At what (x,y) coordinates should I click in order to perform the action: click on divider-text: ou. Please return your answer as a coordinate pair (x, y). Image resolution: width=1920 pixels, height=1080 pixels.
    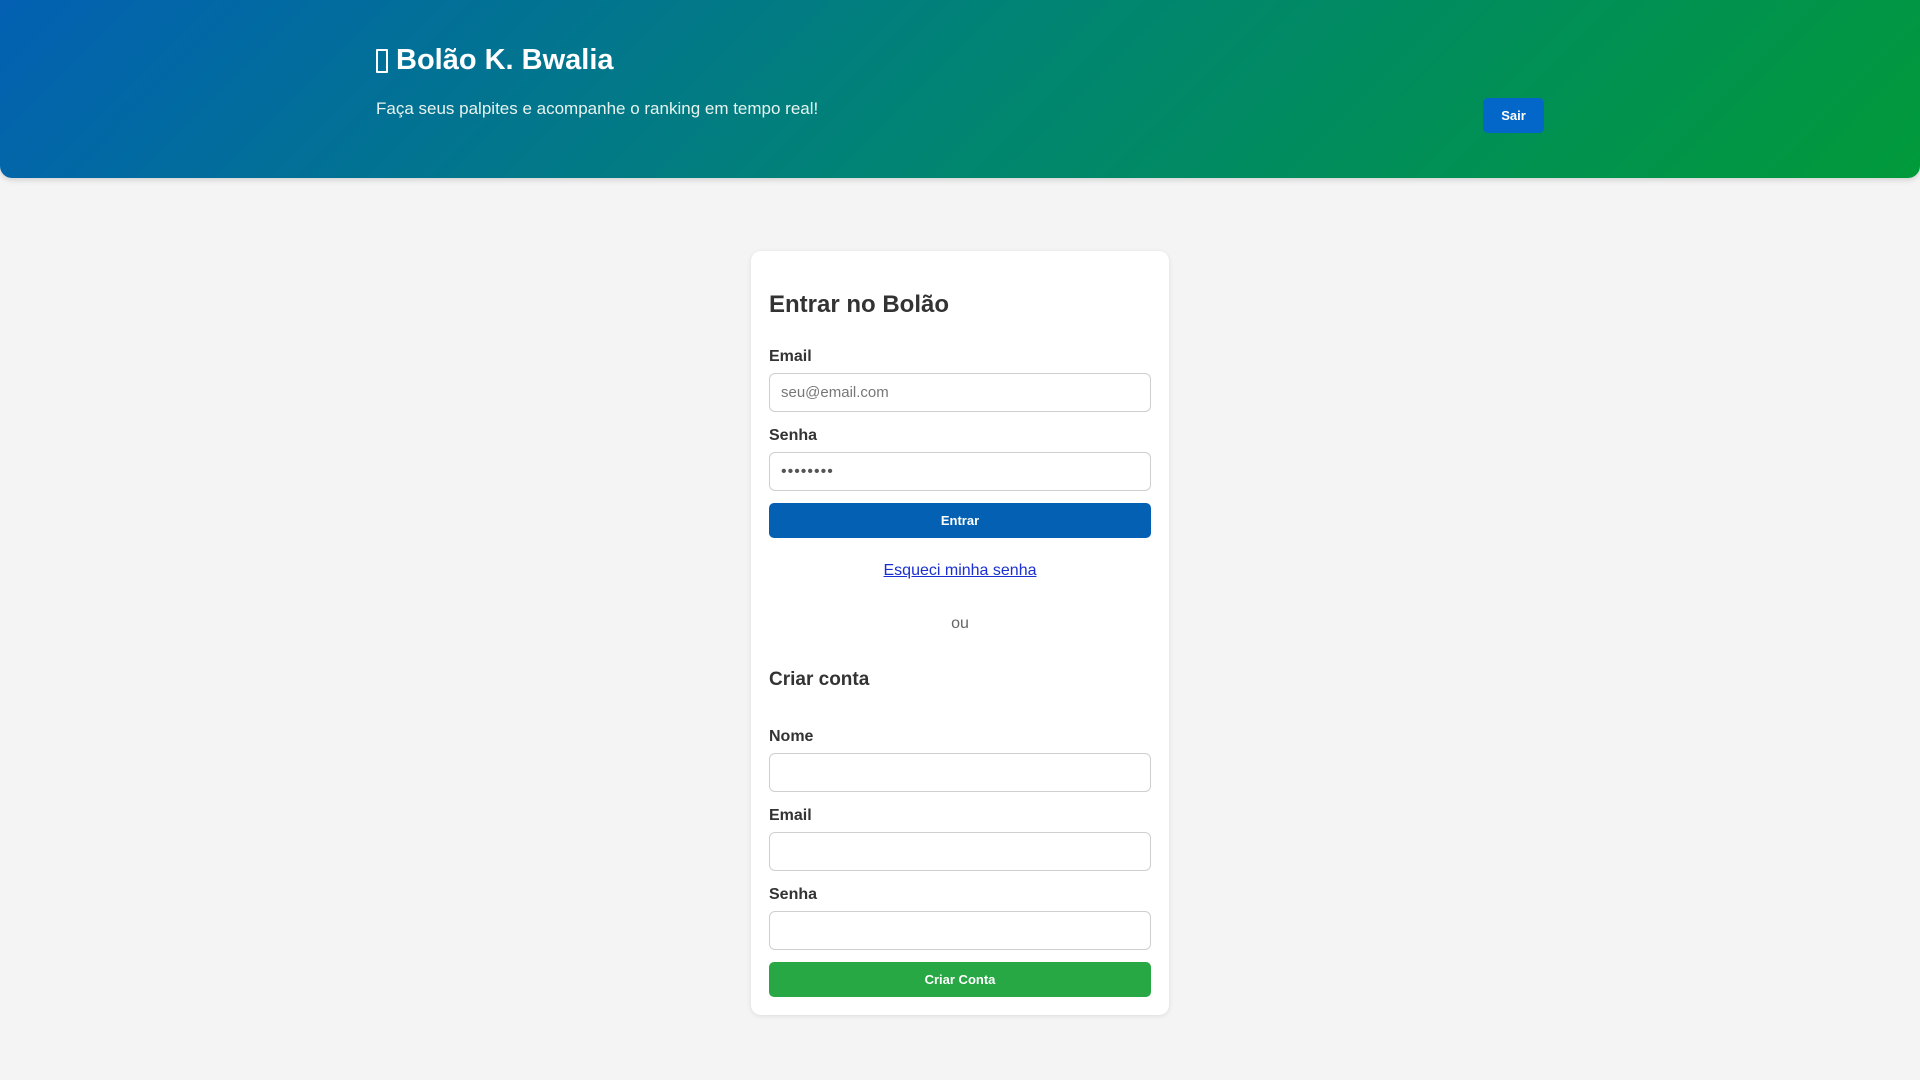
    Looking at the image, I should click on (960, 623).